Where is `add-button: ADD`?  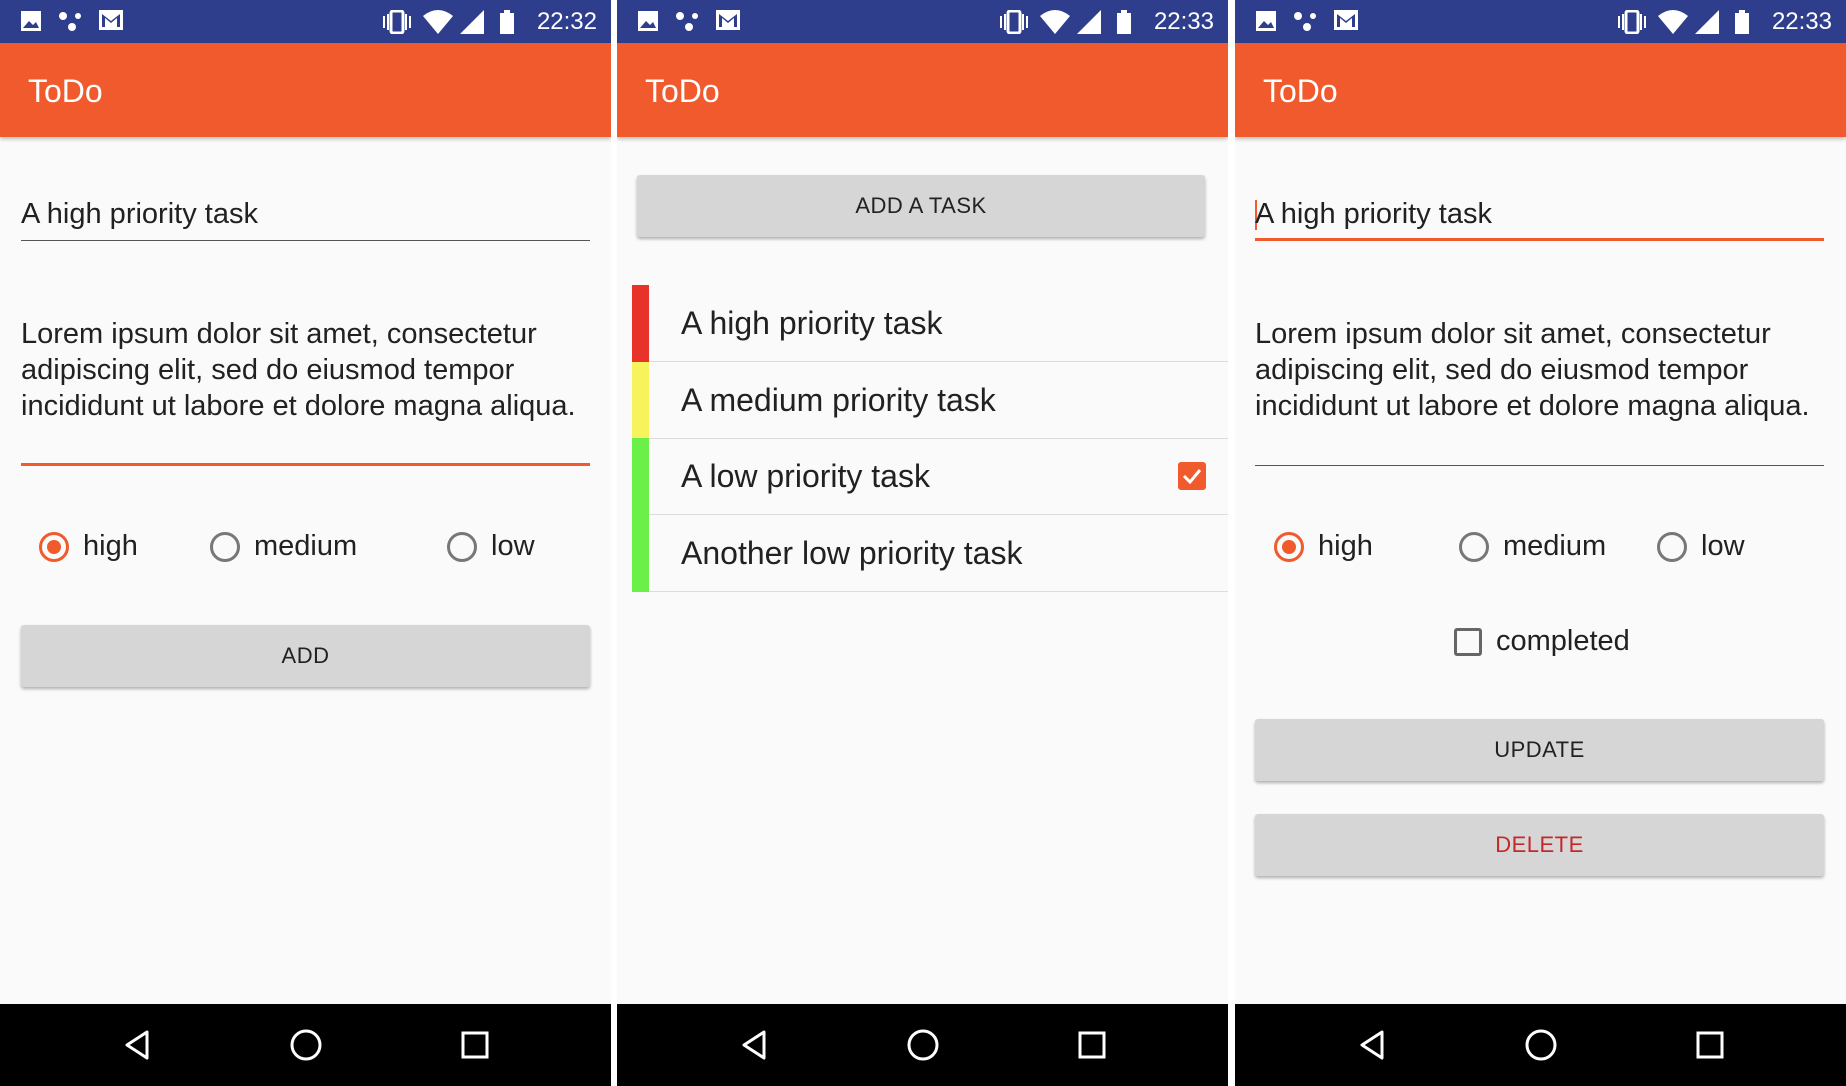 add-button: ADD is located at coordinates (305, 656).